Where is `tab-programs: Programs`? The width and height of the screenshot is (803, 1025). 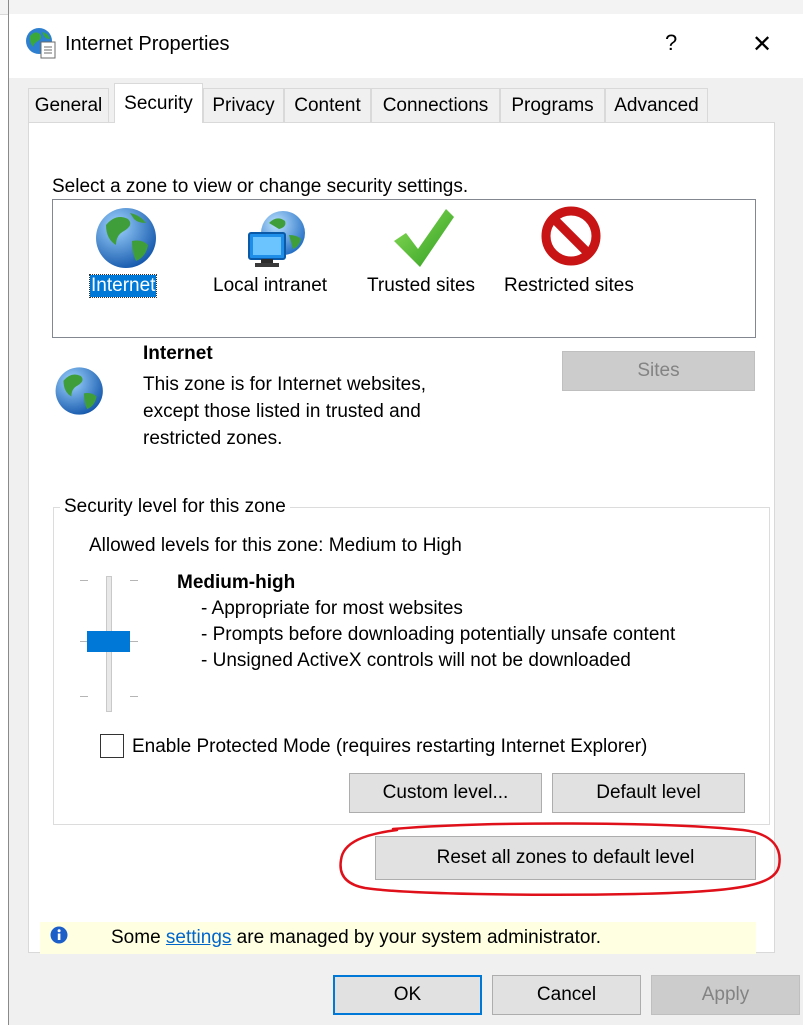
tab-programs: Programs is located at coordinates (552, 105).